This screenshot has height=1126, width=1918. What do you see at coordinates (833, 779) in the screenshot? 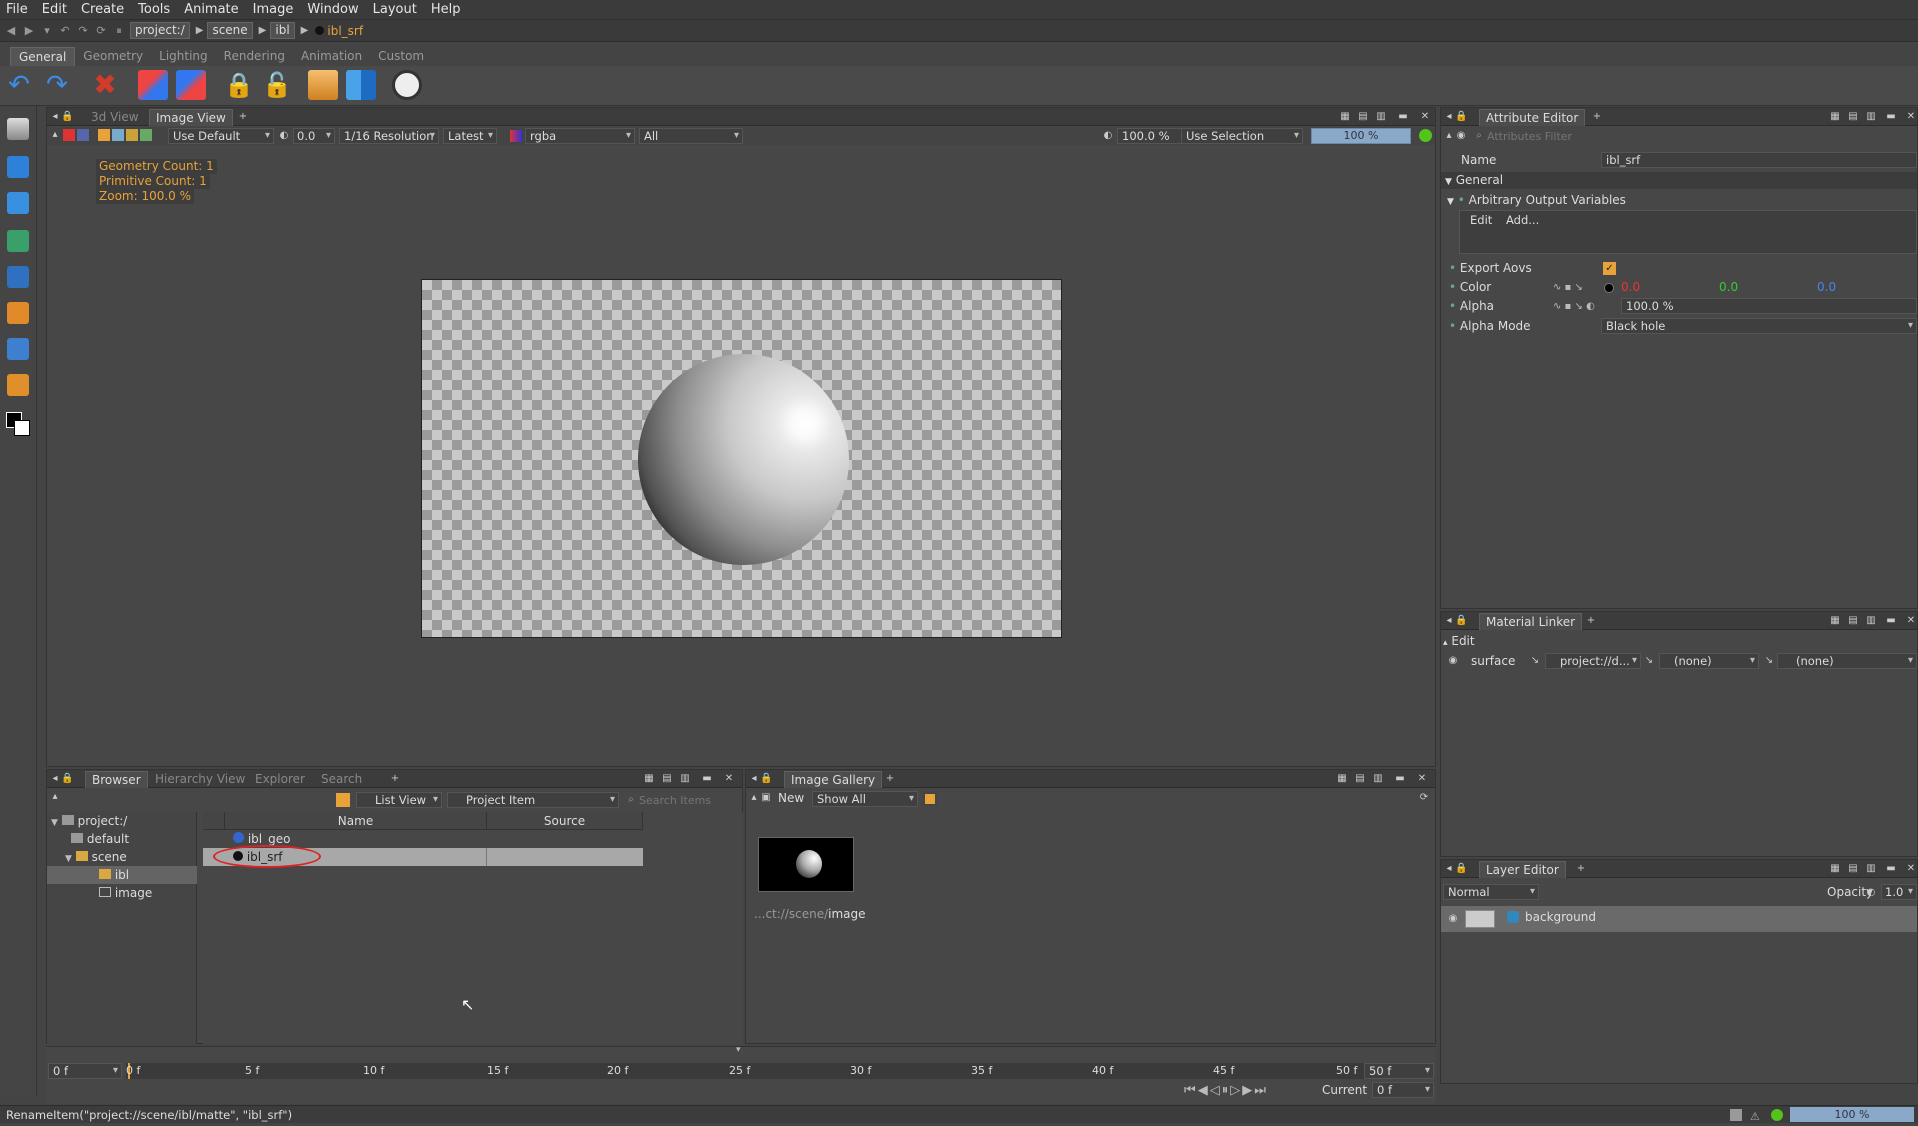
I see `tab-image-gallery: Image Gallery` at bounding box center [833, 779].